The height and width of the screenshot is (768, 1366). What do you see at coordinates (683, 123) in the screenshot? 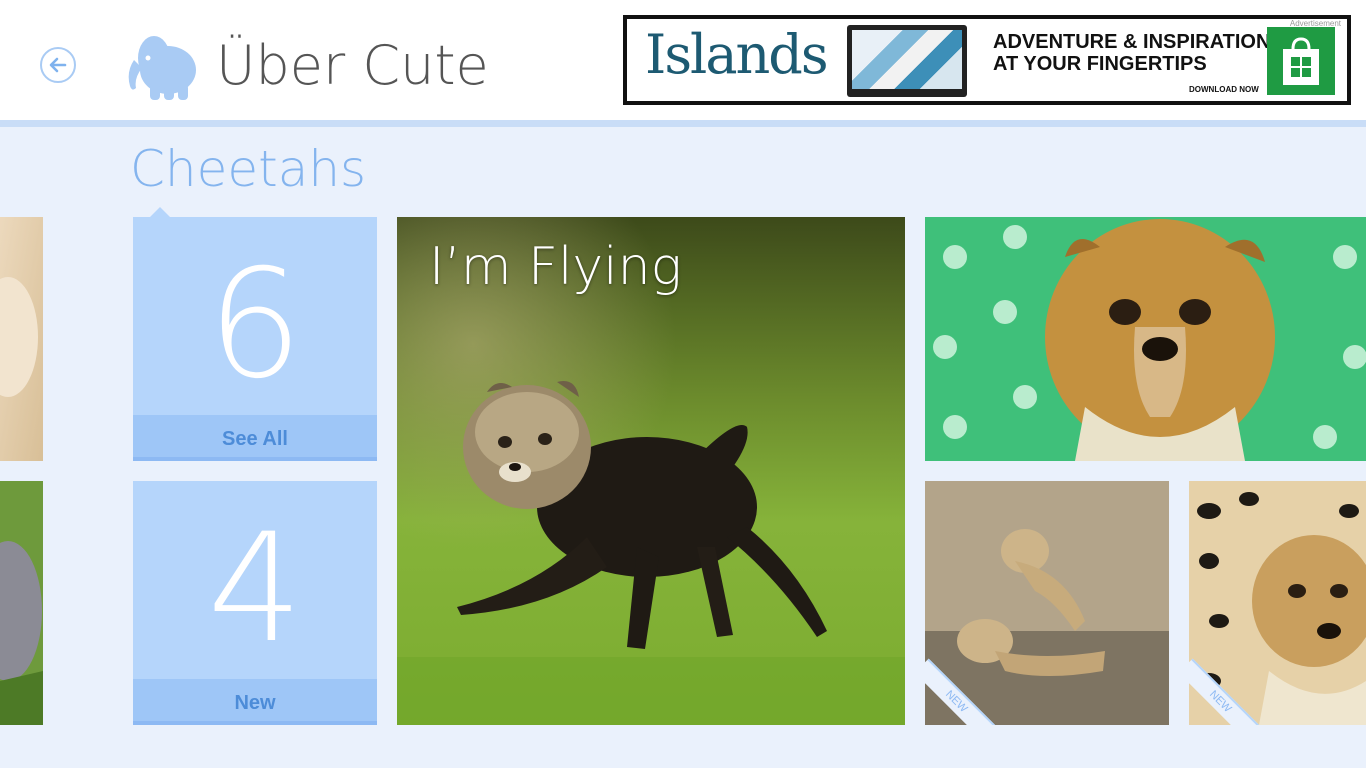
I see `header-divider` at bounding box center [683, 123].